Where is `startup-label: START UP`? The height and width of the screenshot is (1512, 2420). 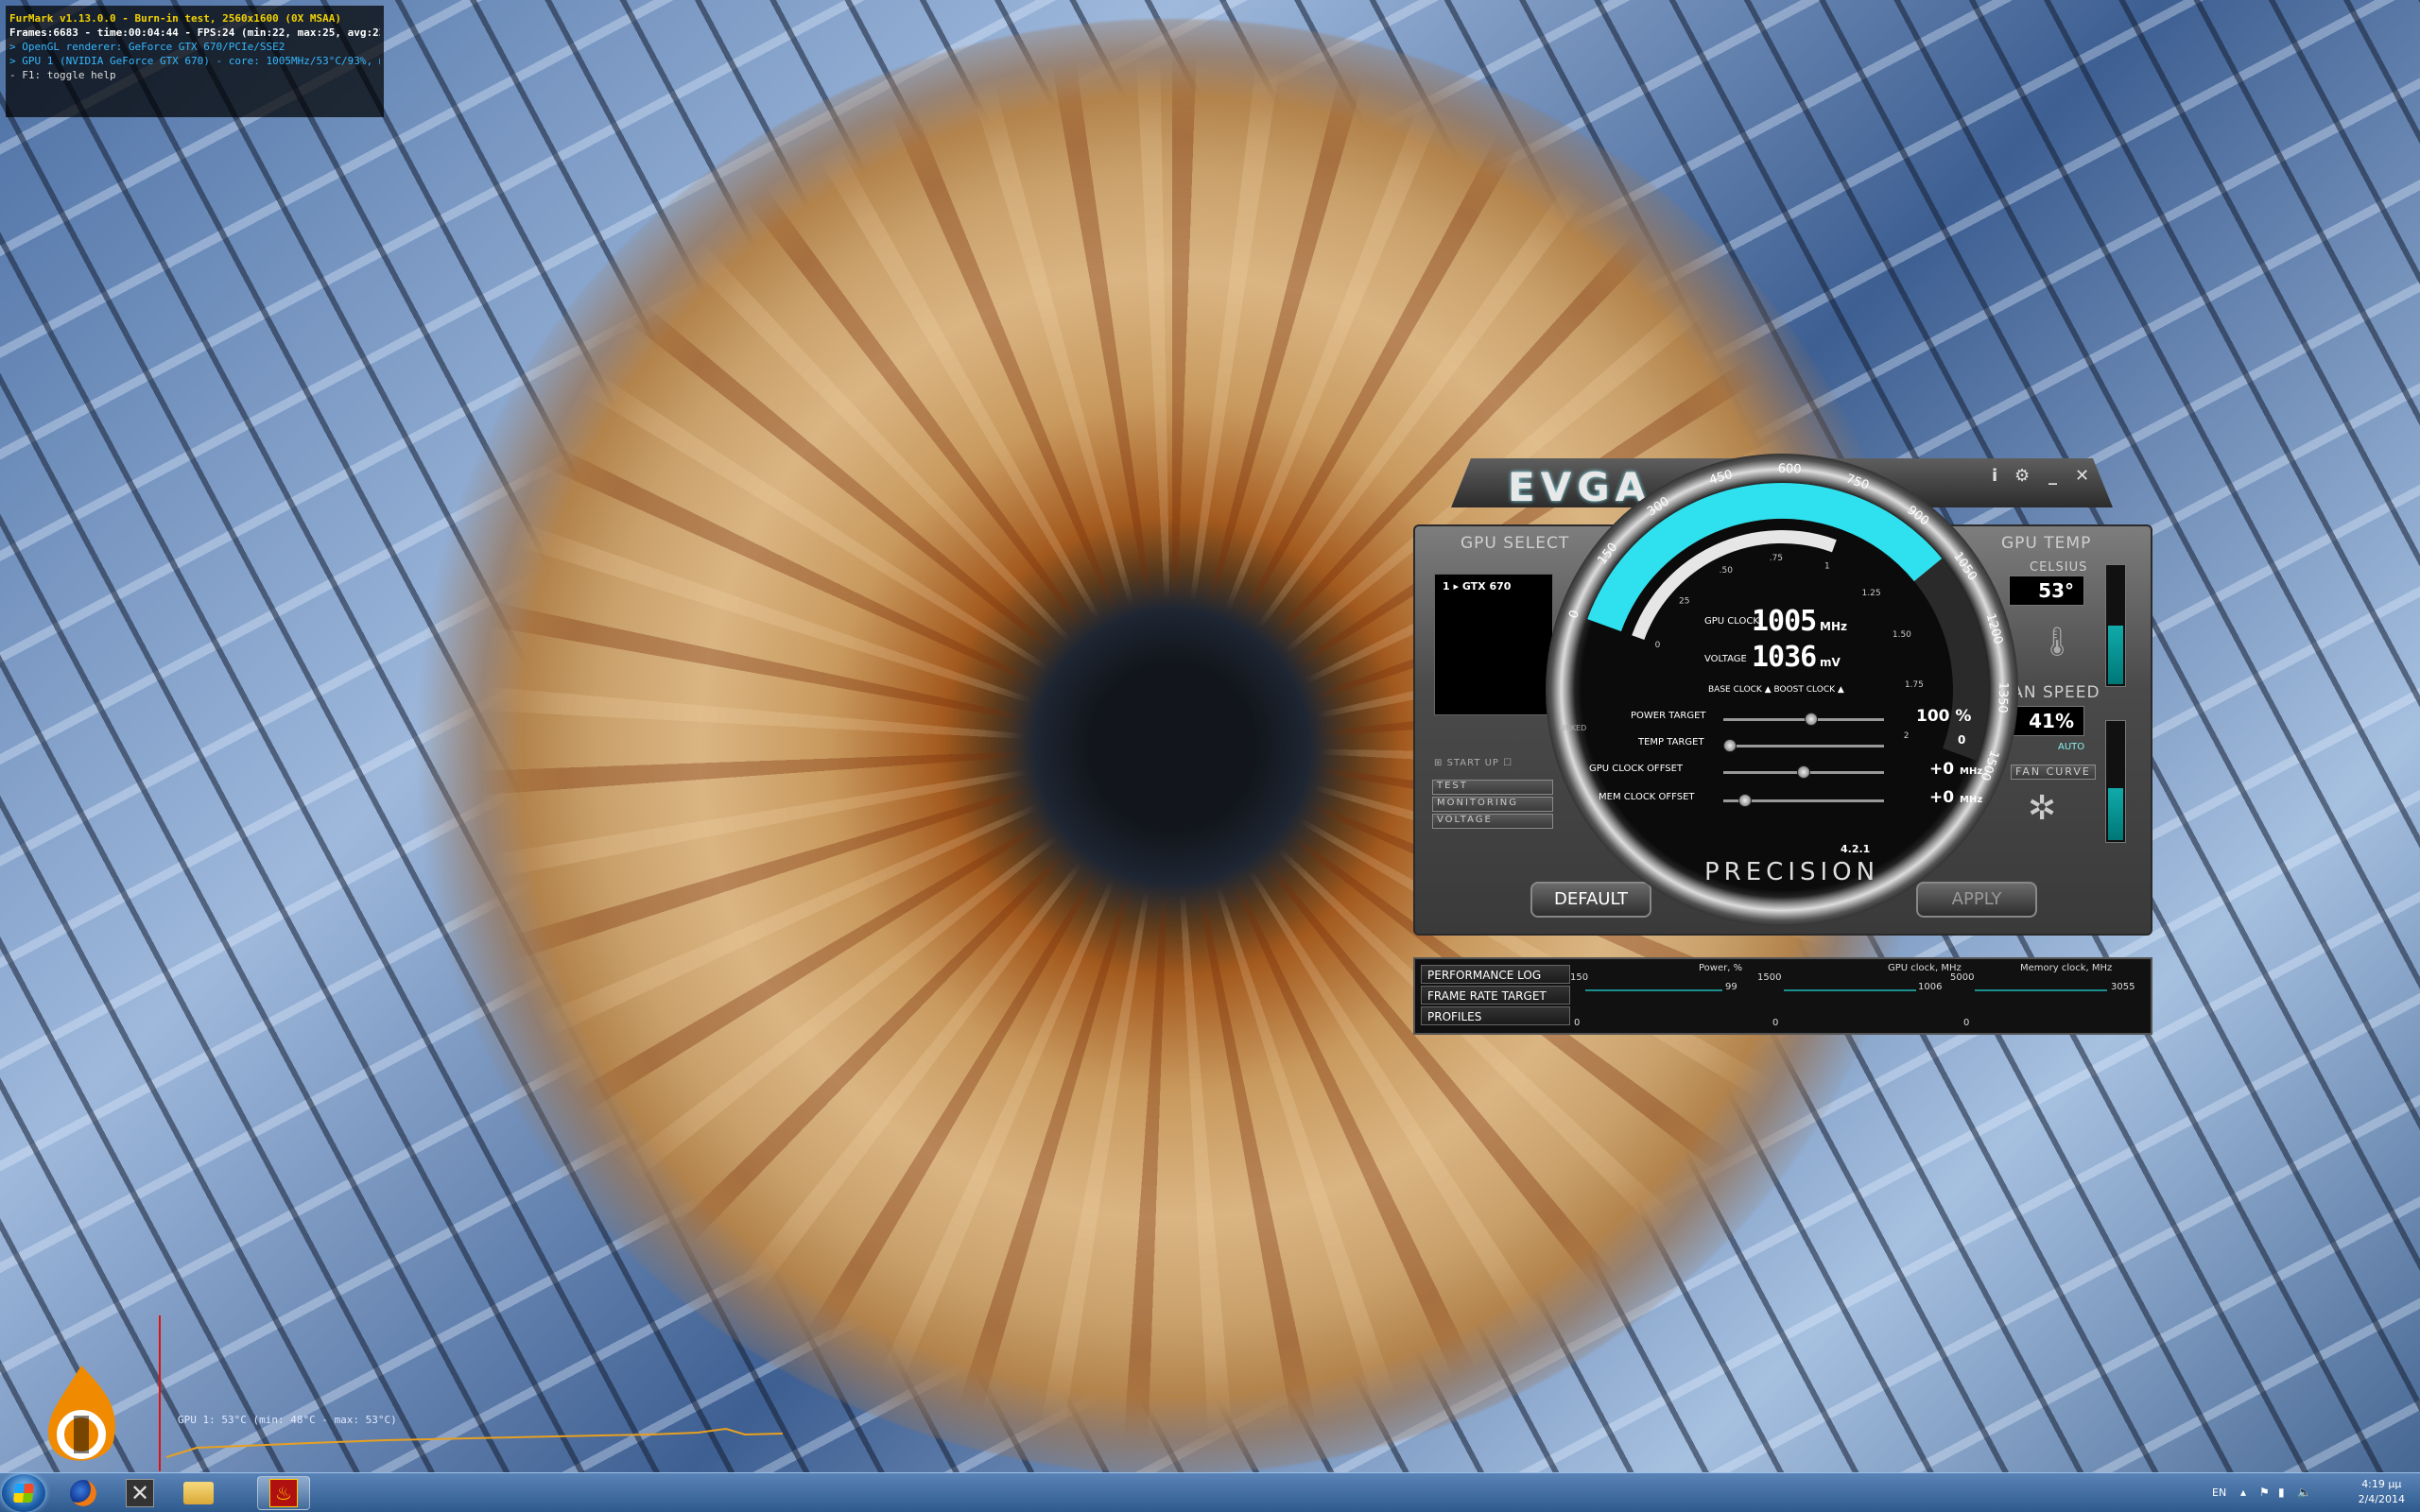 startup-label: START UP is located at coordinates (1473, 763).